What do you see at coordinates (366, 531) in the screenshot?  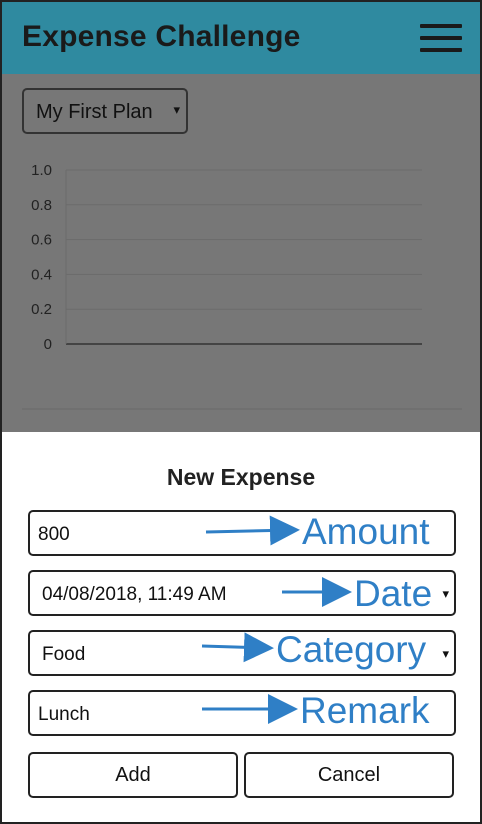 I see `amount-annotation: Amount` at bounding box center [366, 531].